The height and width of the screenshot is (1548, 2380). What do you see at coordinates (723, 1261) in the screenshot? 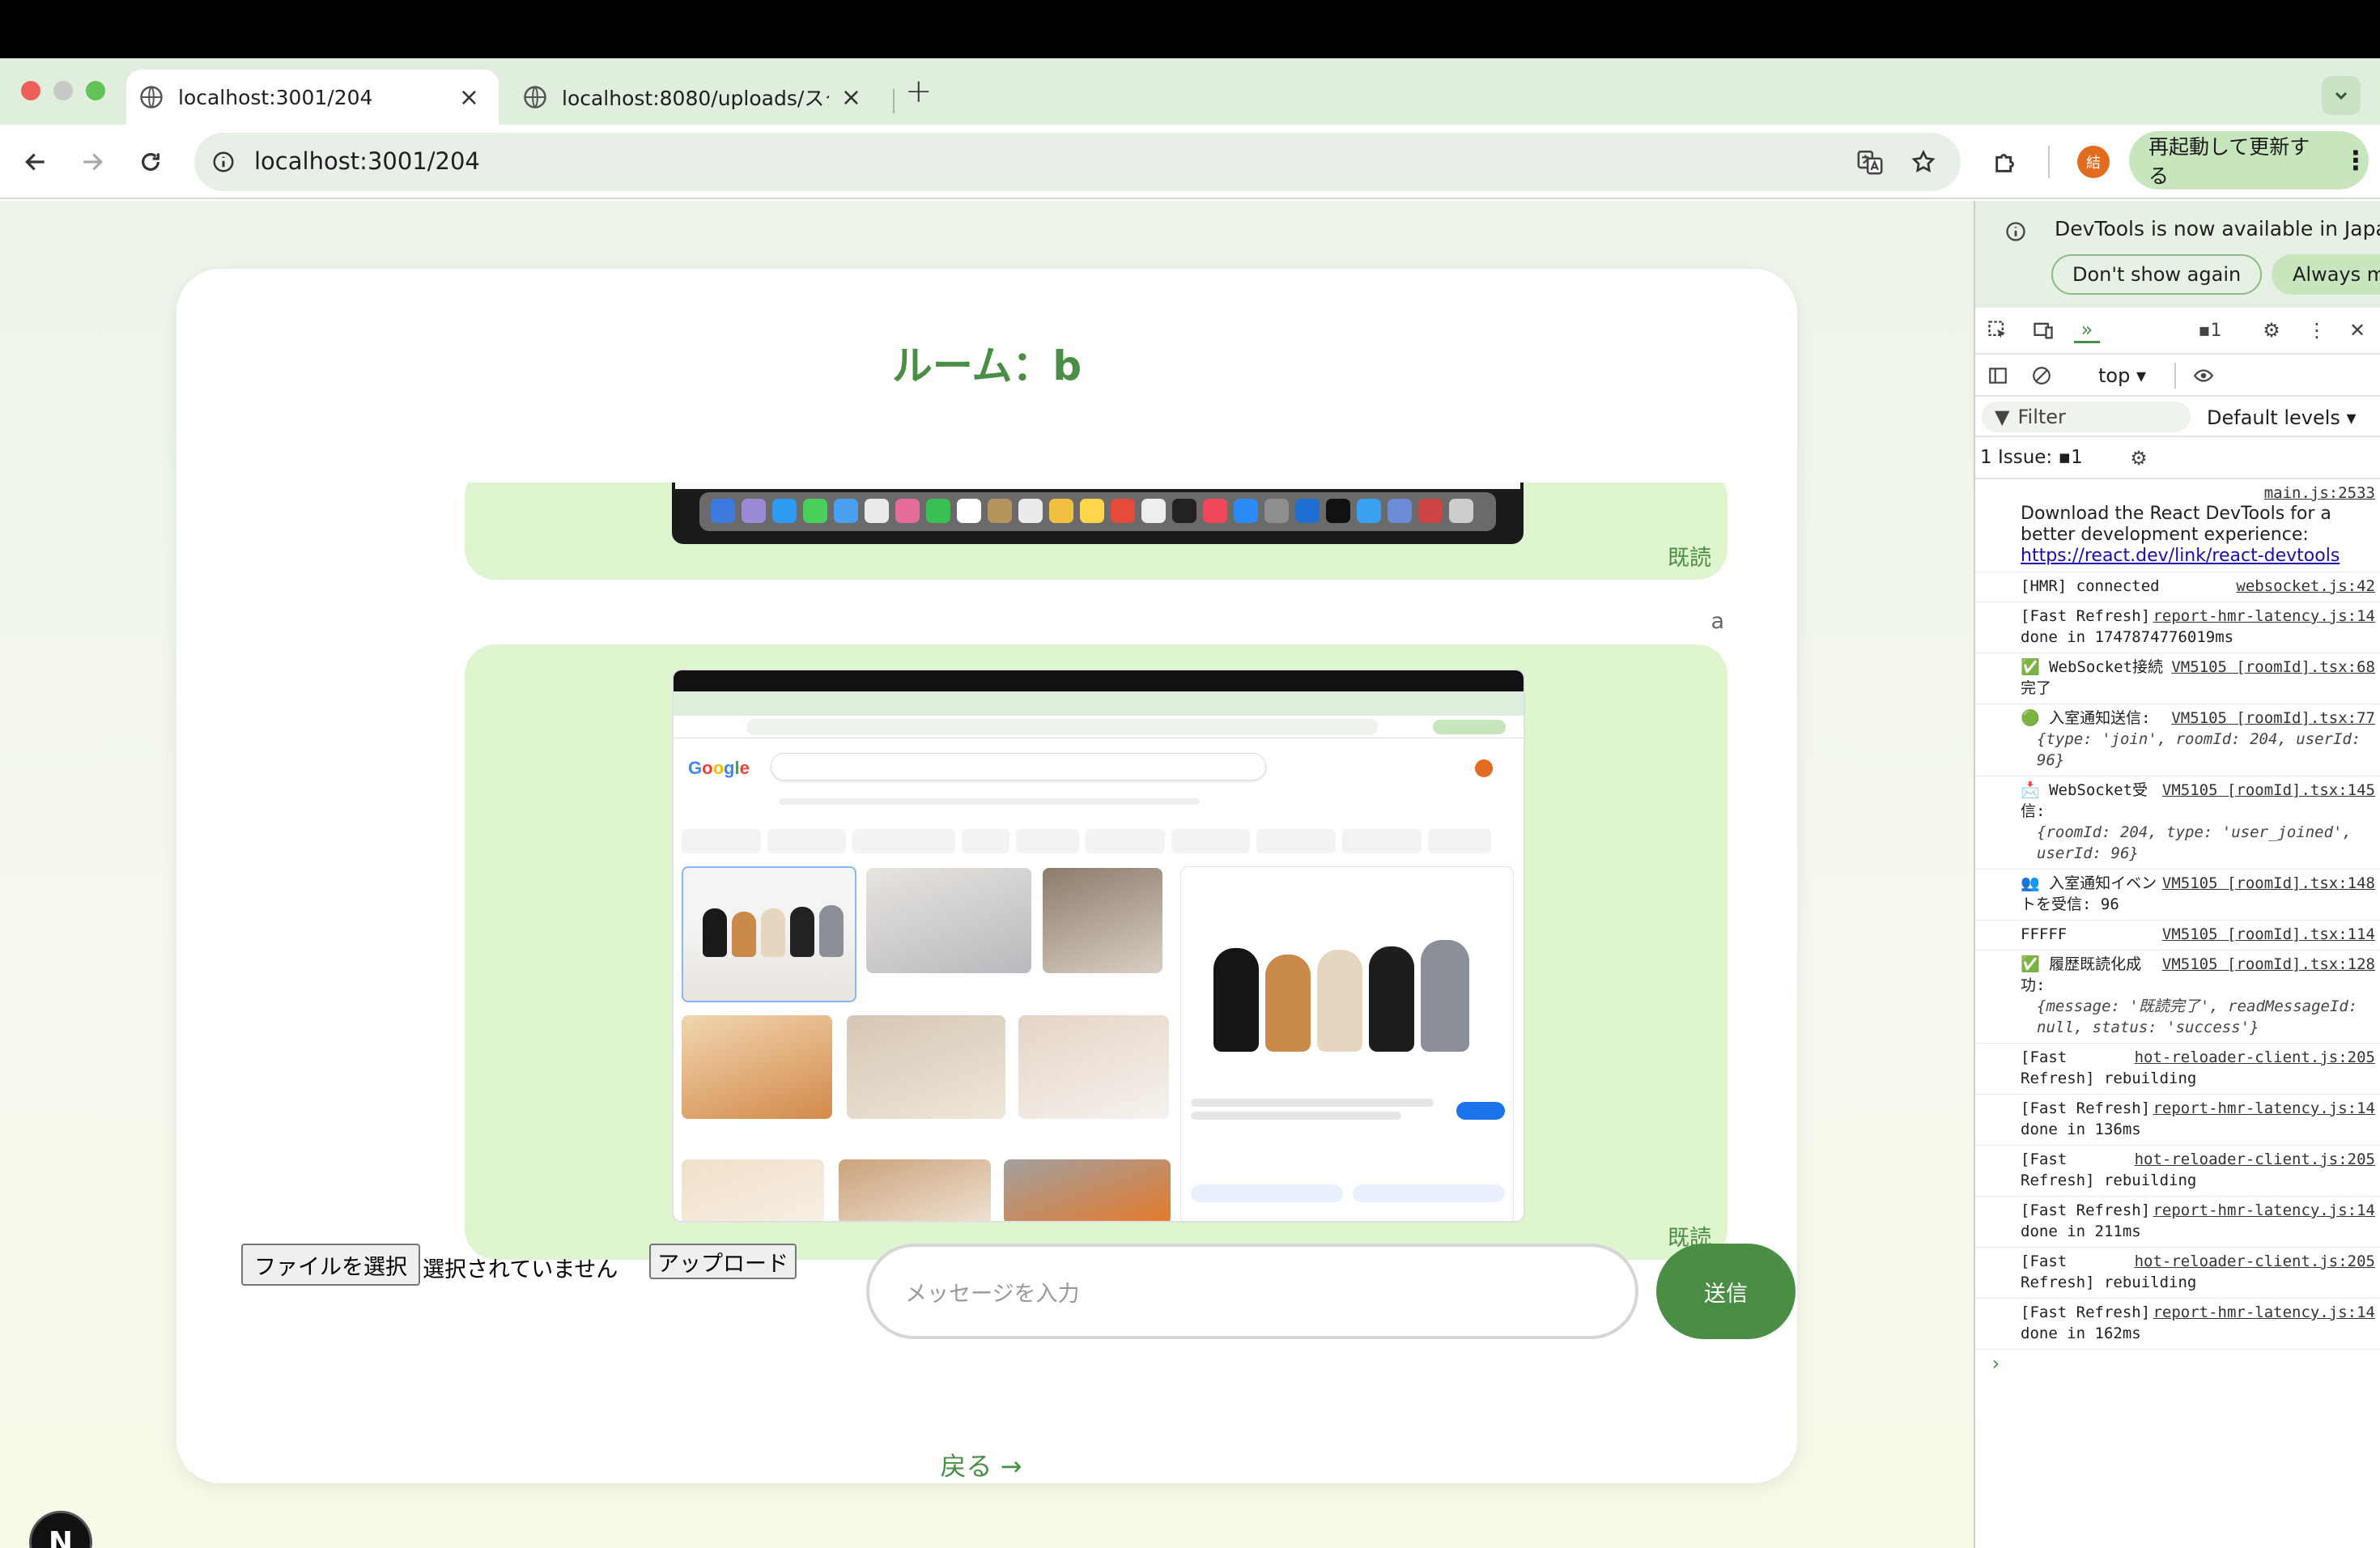
I see `upload-button: アップロード` at bounding box center [723, 1261].